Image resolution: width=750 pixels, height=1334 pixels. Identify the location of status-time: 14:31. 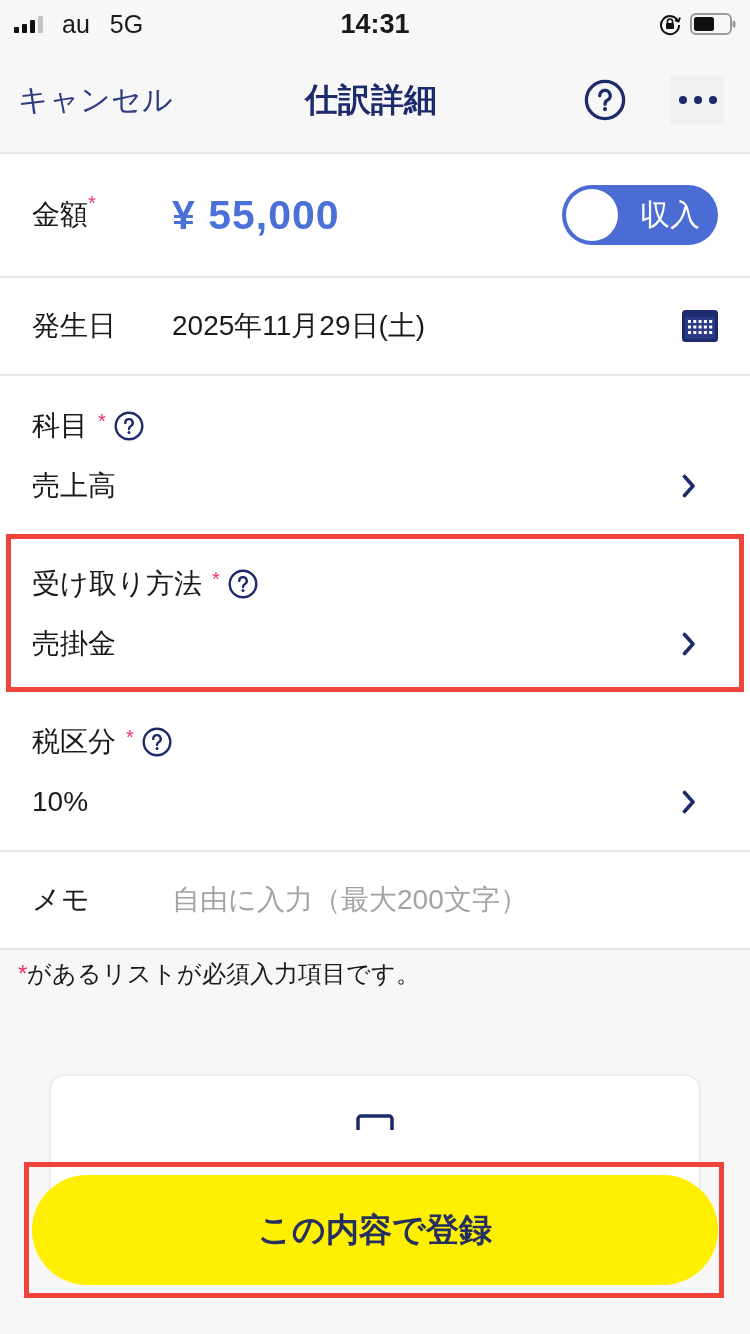
(375, 24).